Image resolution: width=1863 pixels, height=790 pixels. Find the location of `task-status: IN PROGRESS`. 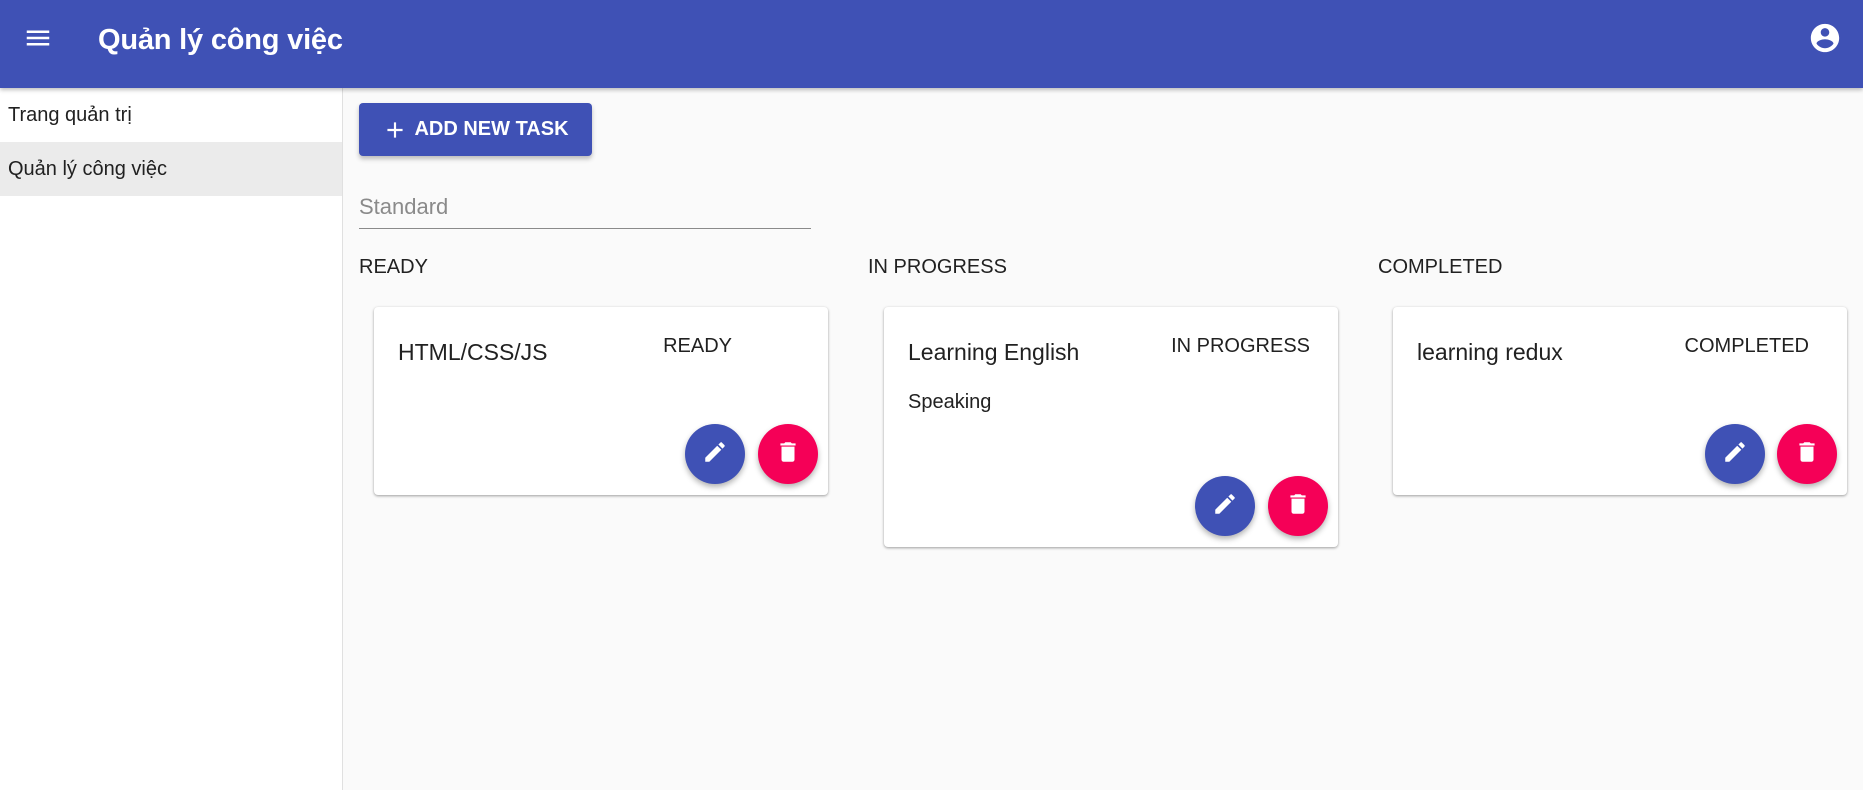

task-status: IN PROGRESS is located at coordinates (1240, 346).